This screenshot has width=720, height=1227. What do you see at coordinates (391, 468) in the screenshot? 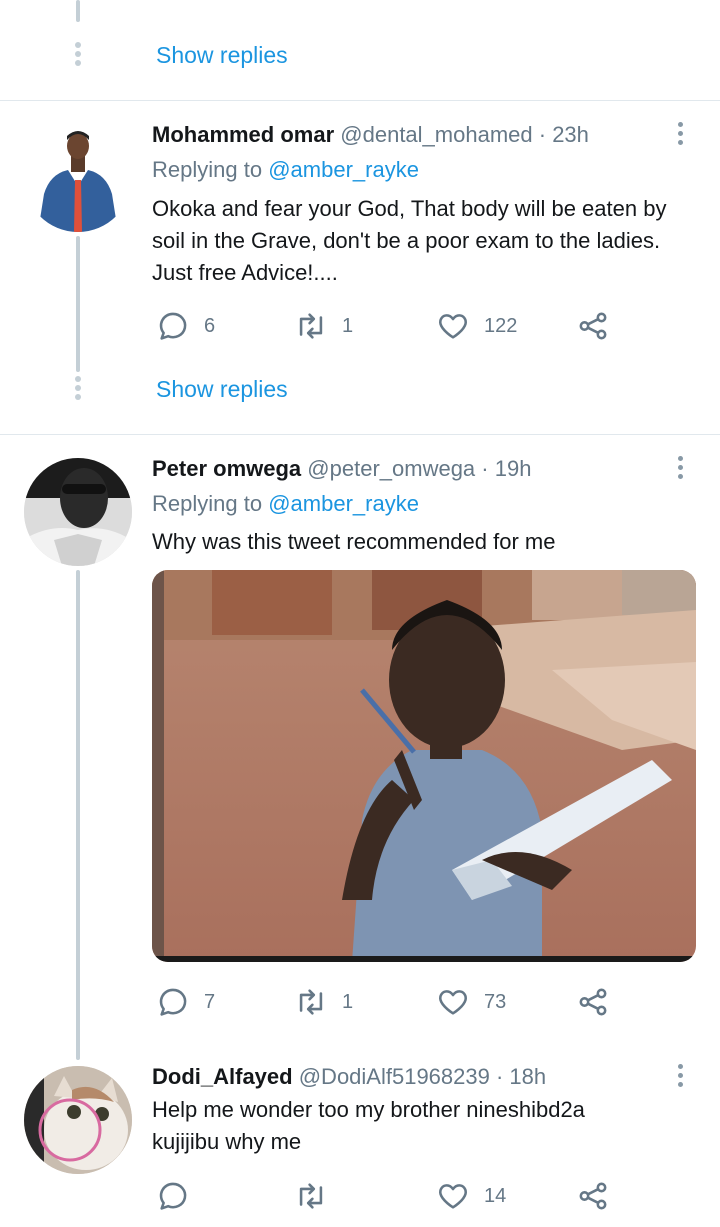
I see `user-handle: @peter_omwega` at bounding box center [391, 468].